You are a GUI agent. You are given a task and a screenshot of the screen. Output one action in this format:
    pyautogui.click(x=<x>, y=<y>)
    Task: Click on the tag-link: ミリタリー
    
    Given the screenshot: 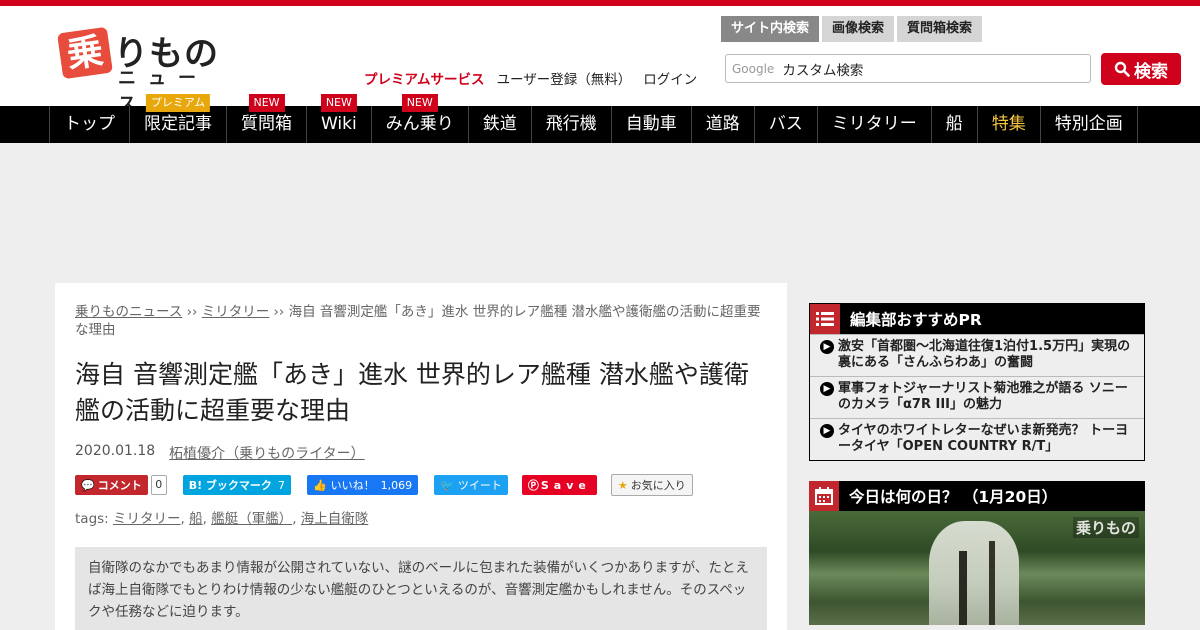 What is the action you would take?
    pyautogui.click(x=147, y=519)
    